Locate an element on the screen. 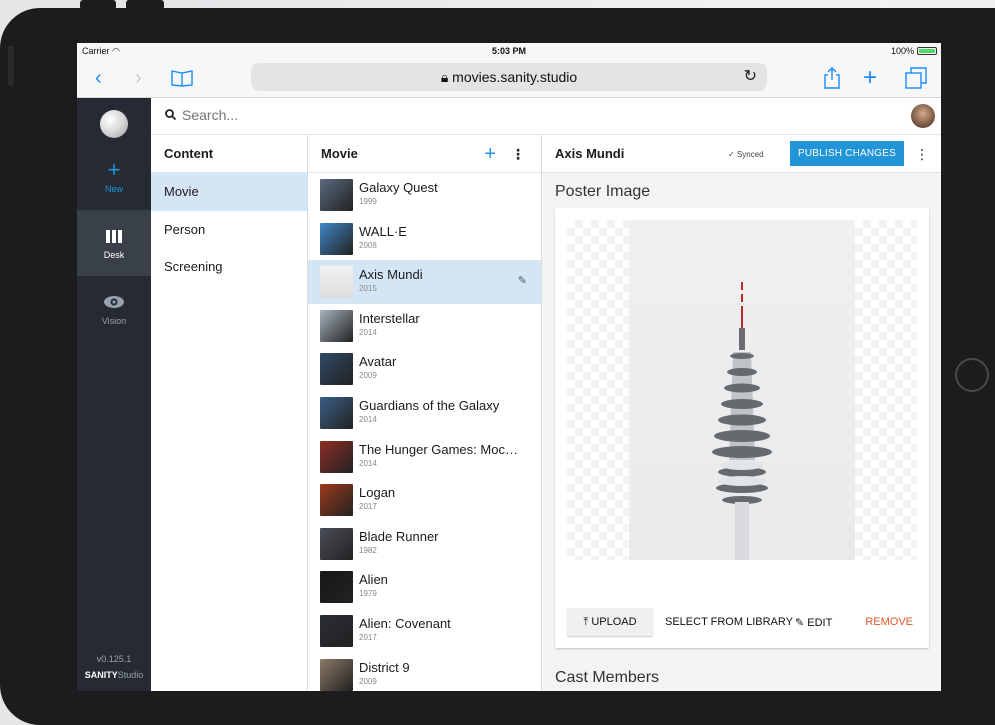 The width and height of the screenshot is (995, 725). content-pane: Content Movie Person Screening is located at coordinates (229, 413).